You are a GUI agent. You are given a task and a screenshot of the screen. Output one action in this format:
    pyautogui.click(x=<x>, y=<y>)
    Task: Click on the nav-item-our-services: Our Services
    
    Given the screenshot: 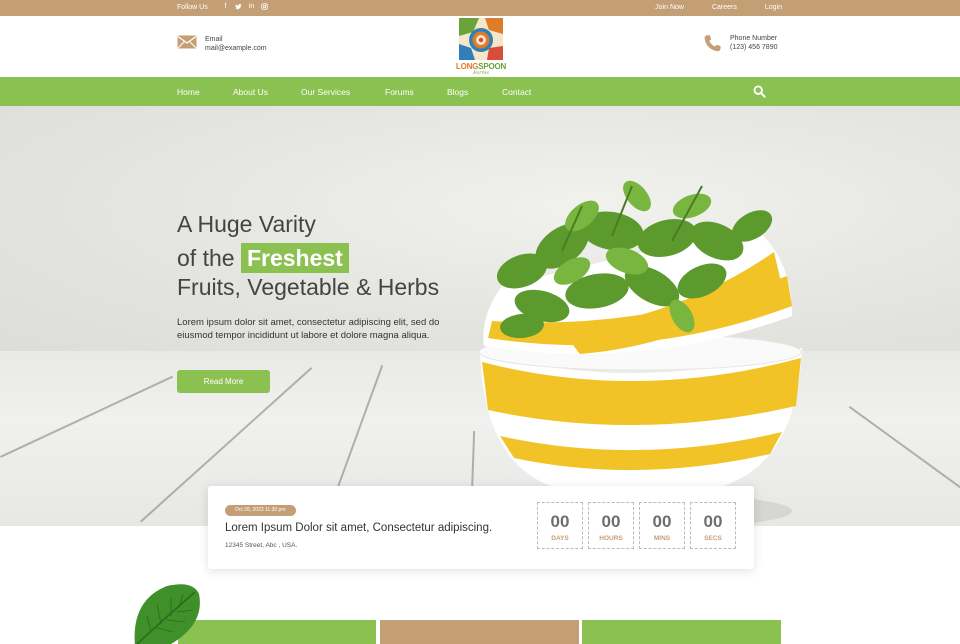 What is the action you would take?
    pyautogui.click(x=343, y=92)
    